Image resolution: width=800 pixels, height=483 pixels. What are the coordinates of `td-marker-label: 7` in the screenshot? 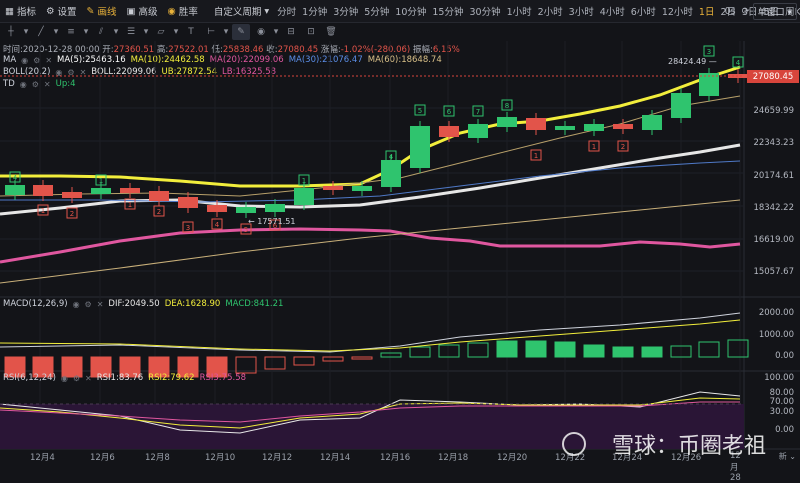 It's located at (478, 112).